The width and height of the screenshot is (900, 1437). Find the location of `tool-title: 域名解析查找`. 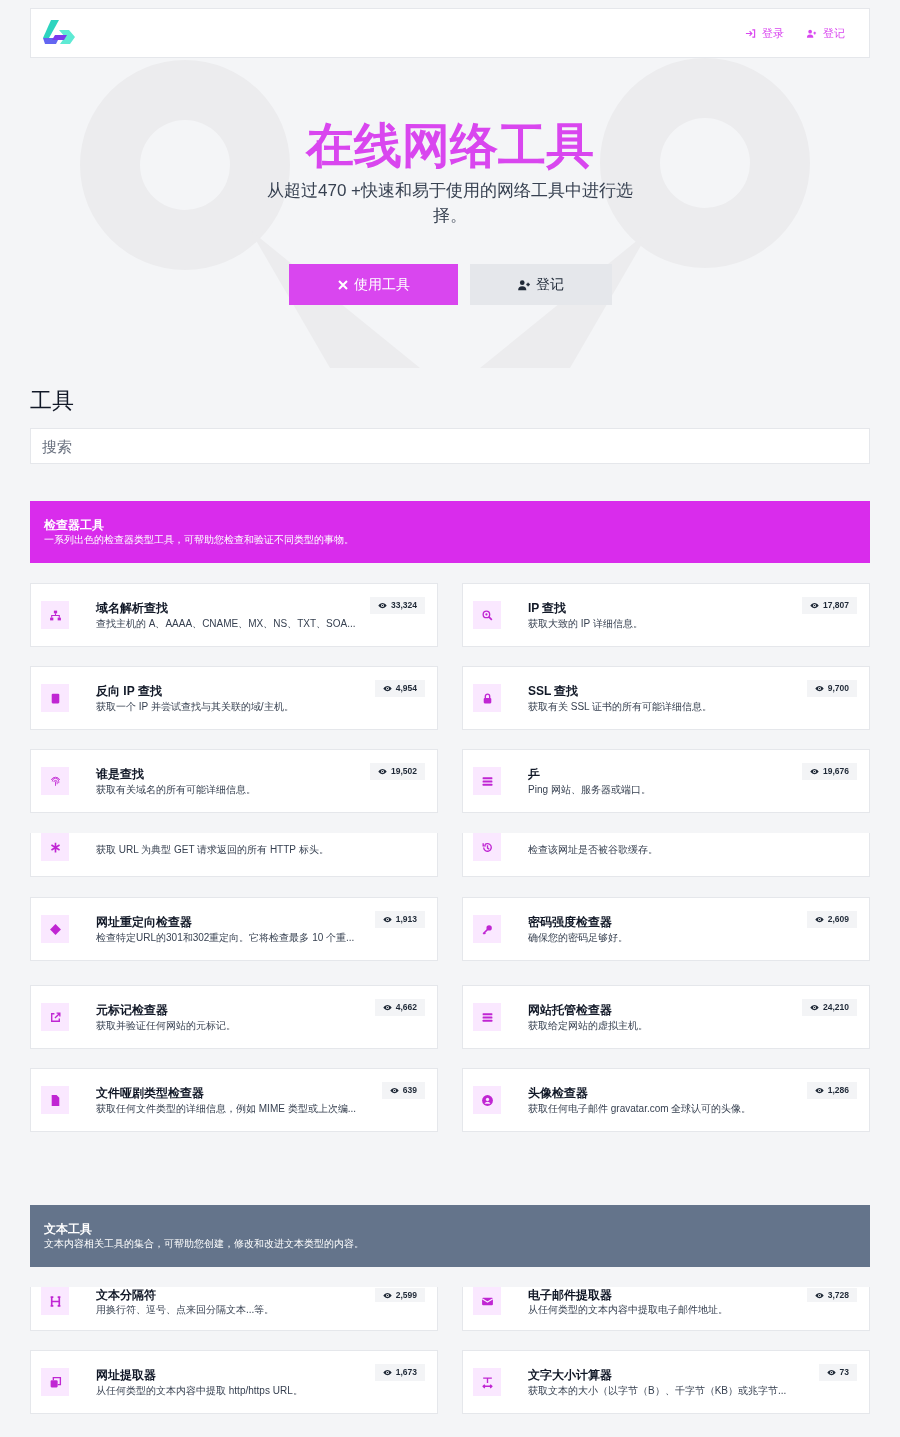

tool-title: 域名解析查找 is located at coordinates (132, 608).